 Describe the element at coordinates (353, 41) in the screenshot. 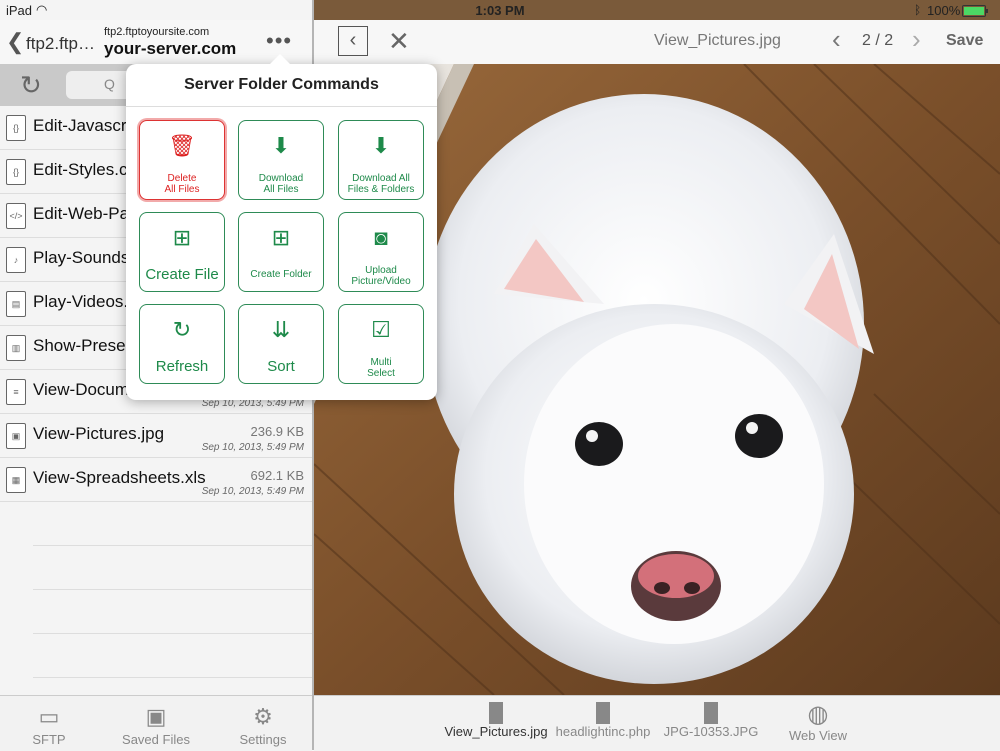

I see `collapse-panel-button: ‹` at that location.